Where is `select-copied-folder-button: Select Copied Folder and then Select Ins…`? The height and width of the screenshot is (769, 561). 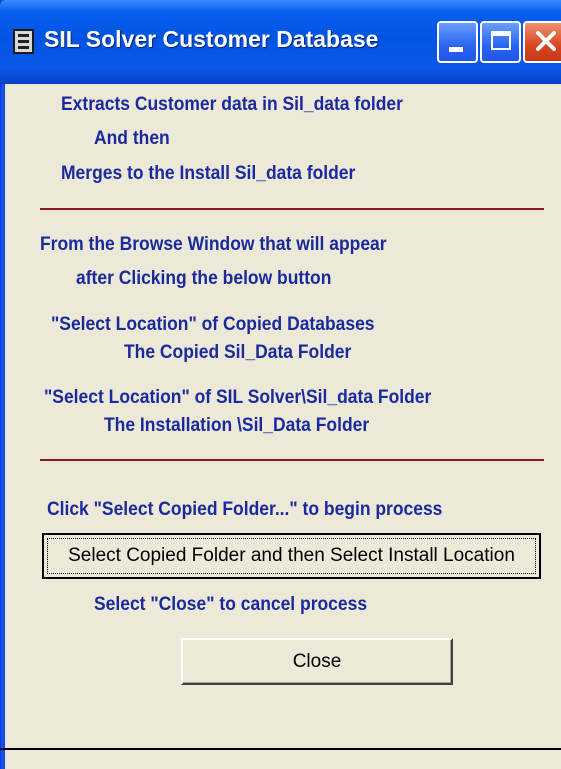
select-copied-folder-button: Select Copied Folder and then Select Ins… is located at coordinates (291, 556).